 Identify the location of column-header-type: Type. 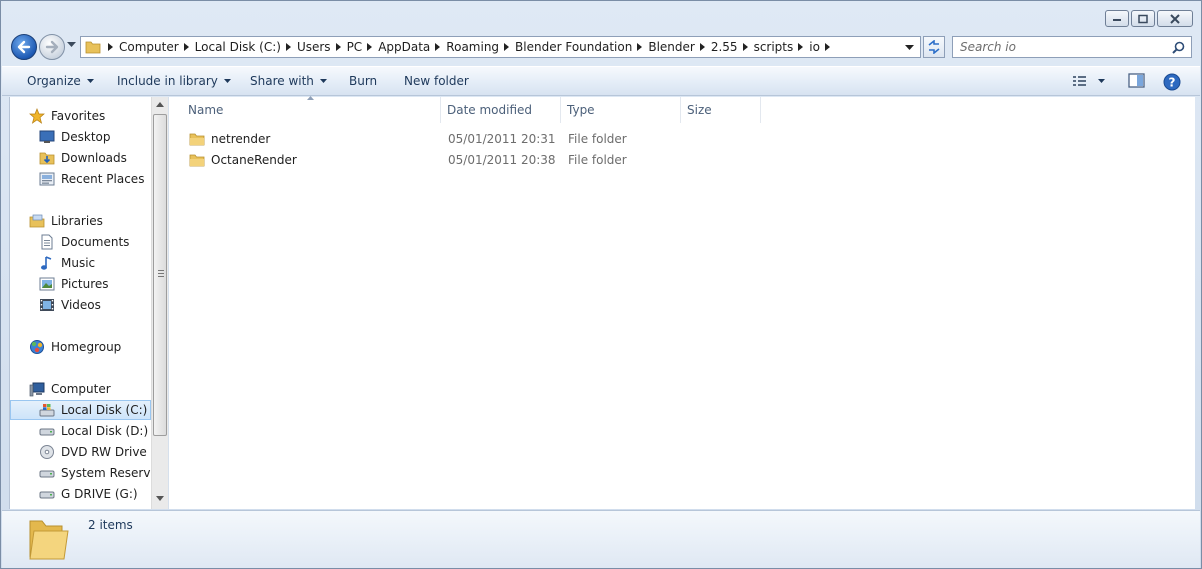
(621, 110).